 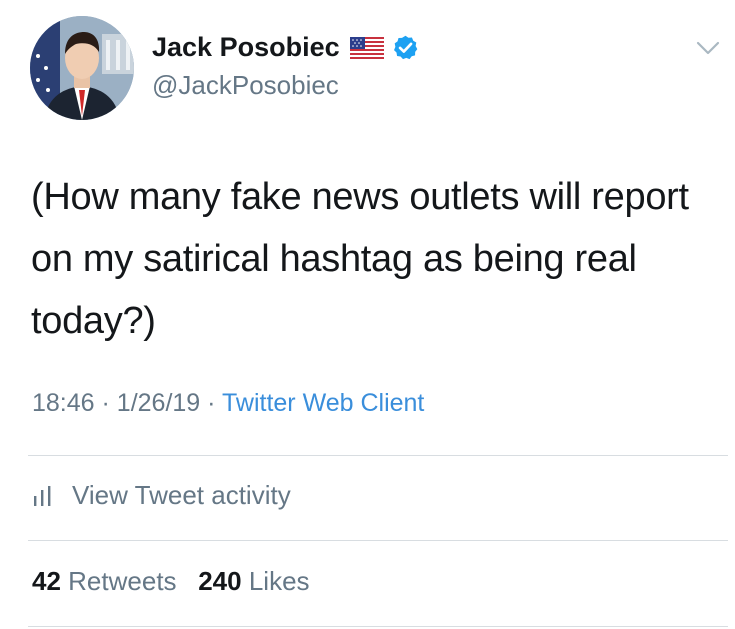 I want to click on tweet-source-link: Twitter Web Client, so click(x=323, y=403).